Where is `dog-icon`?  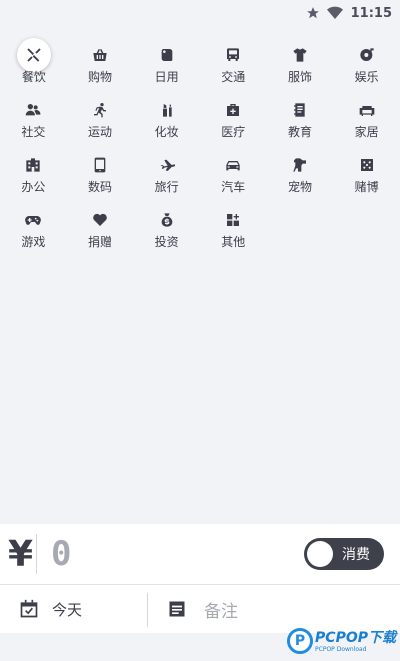
dog-icon is located at coordinates (300, 165).